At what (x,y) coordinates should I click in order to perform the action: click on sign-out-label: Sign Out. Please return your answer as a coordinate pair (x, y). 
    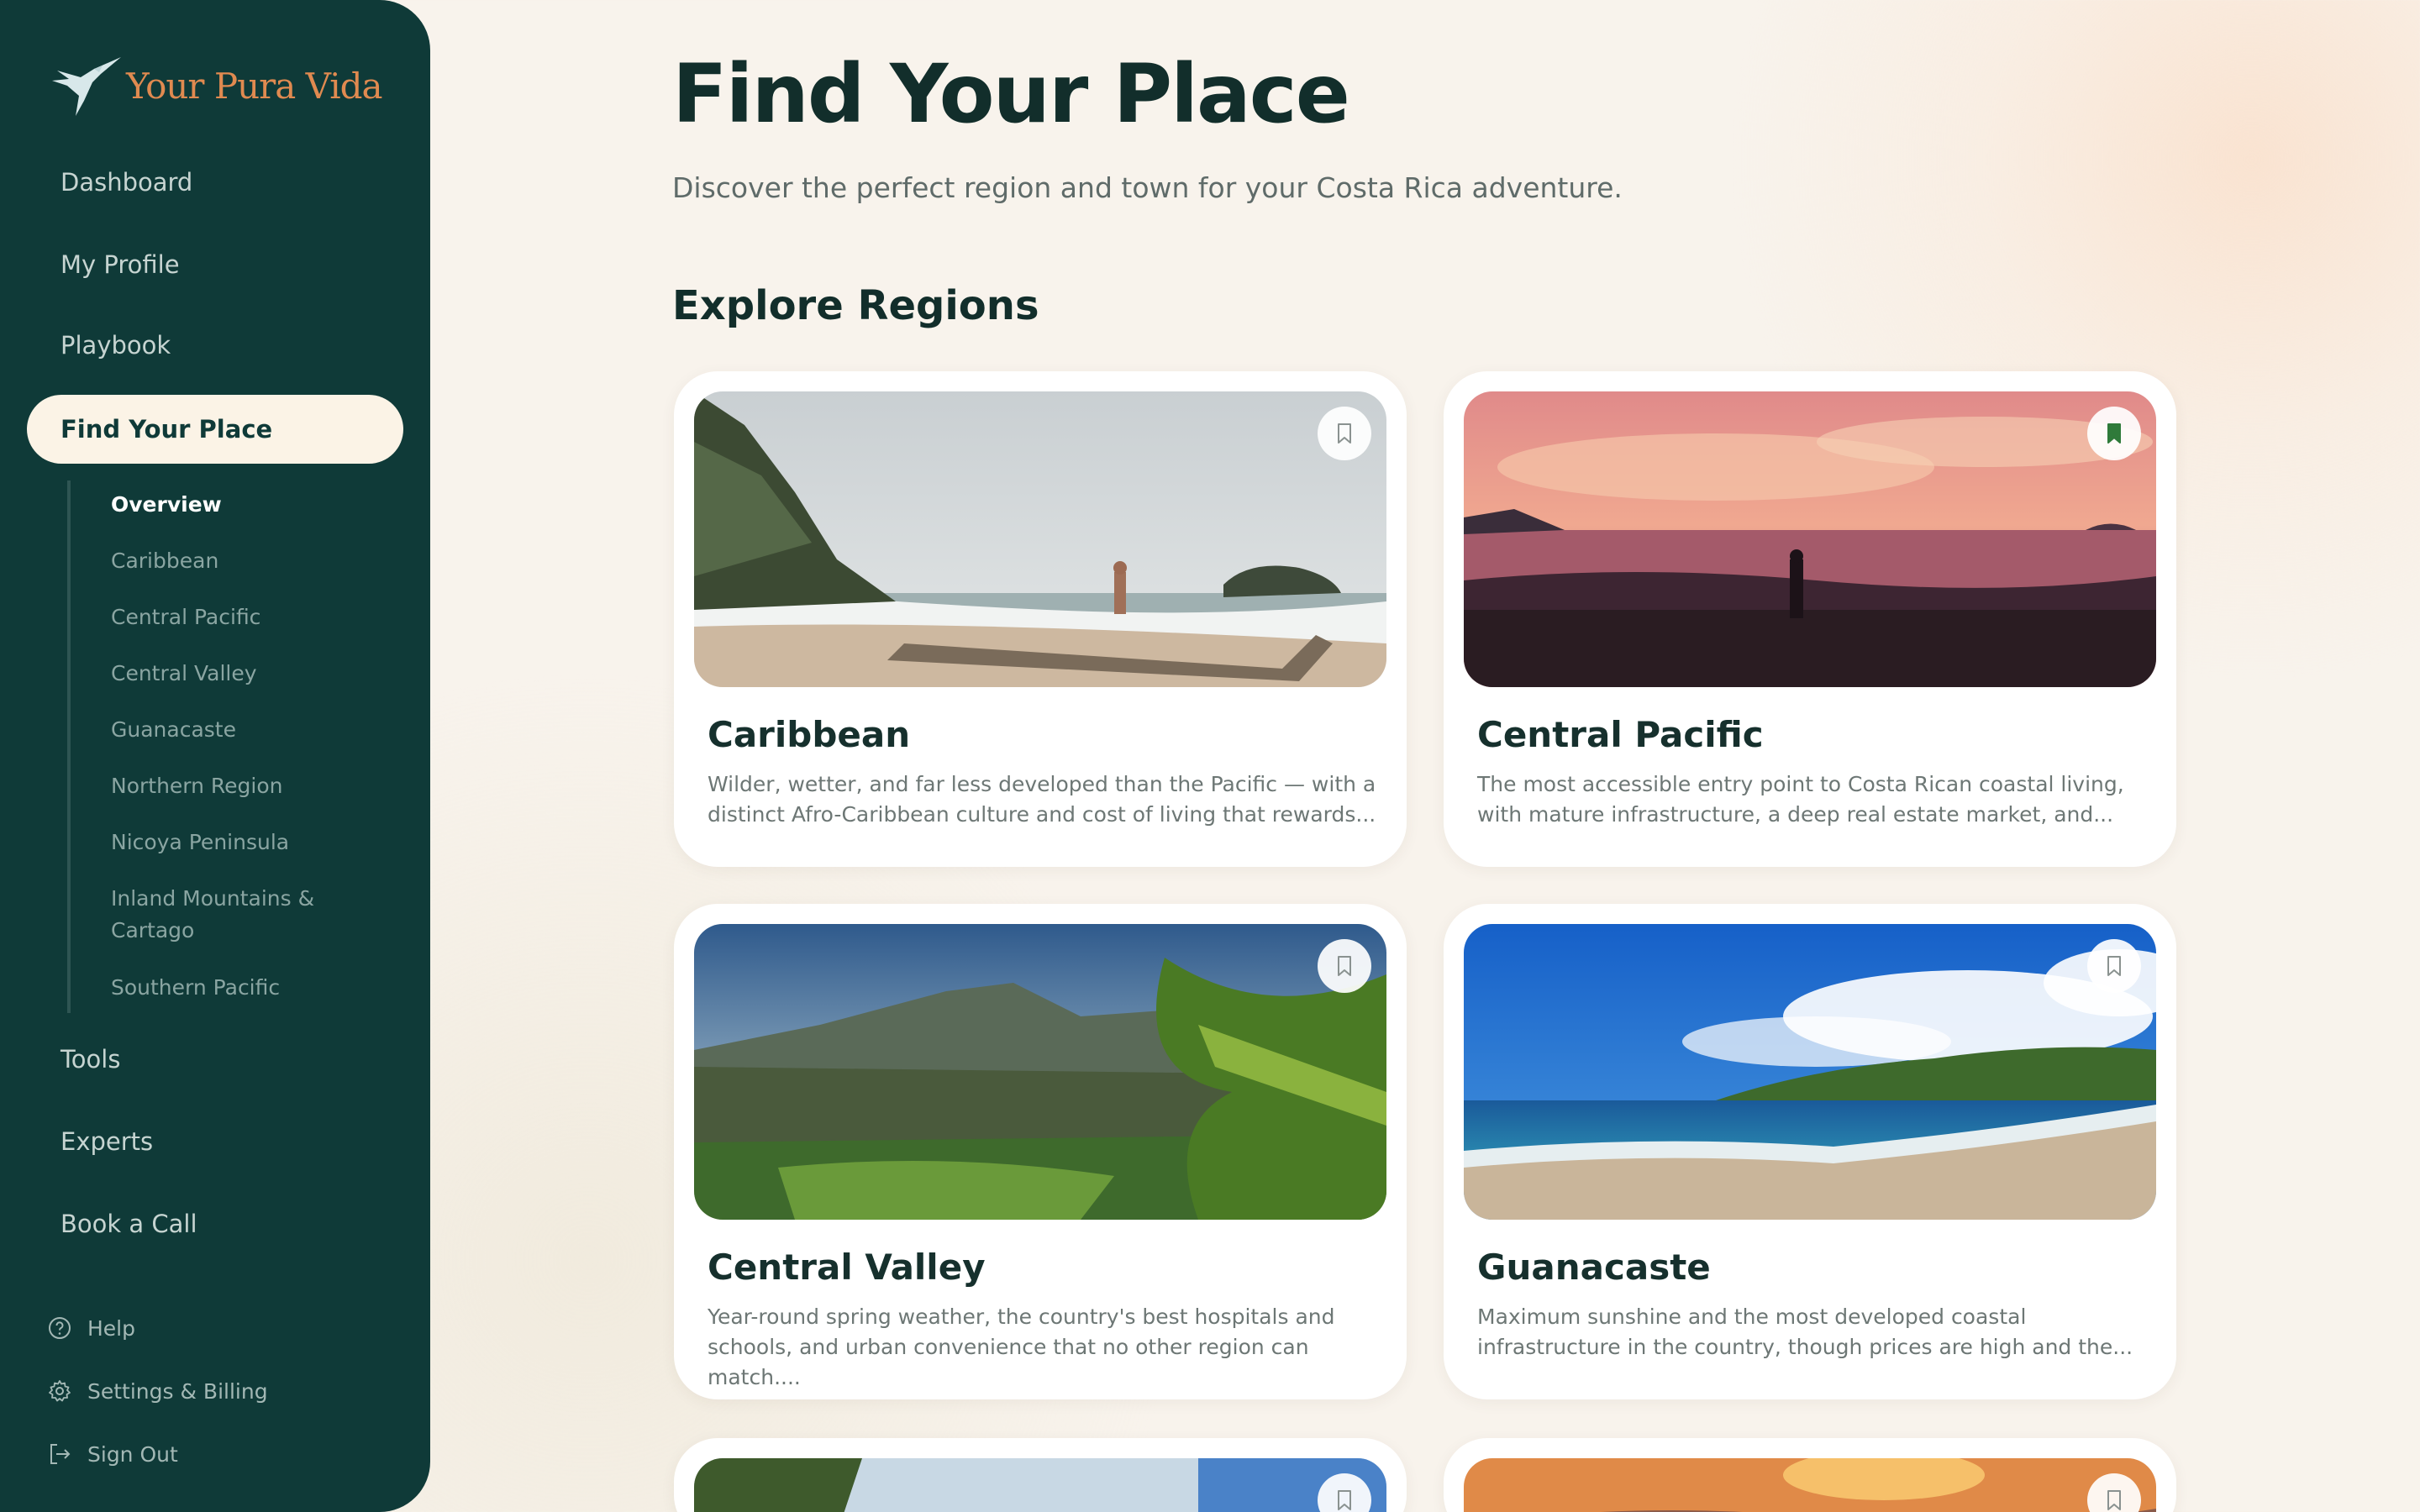
    Looking at the image, I should click on (132, 1454).